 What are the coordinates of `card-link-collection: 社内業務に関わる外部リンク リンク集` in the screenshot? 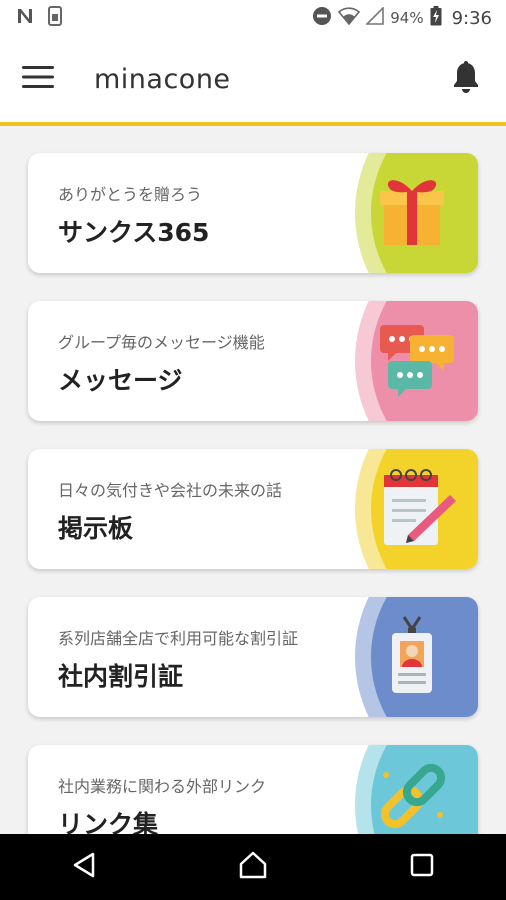 It's located at (253, 789).